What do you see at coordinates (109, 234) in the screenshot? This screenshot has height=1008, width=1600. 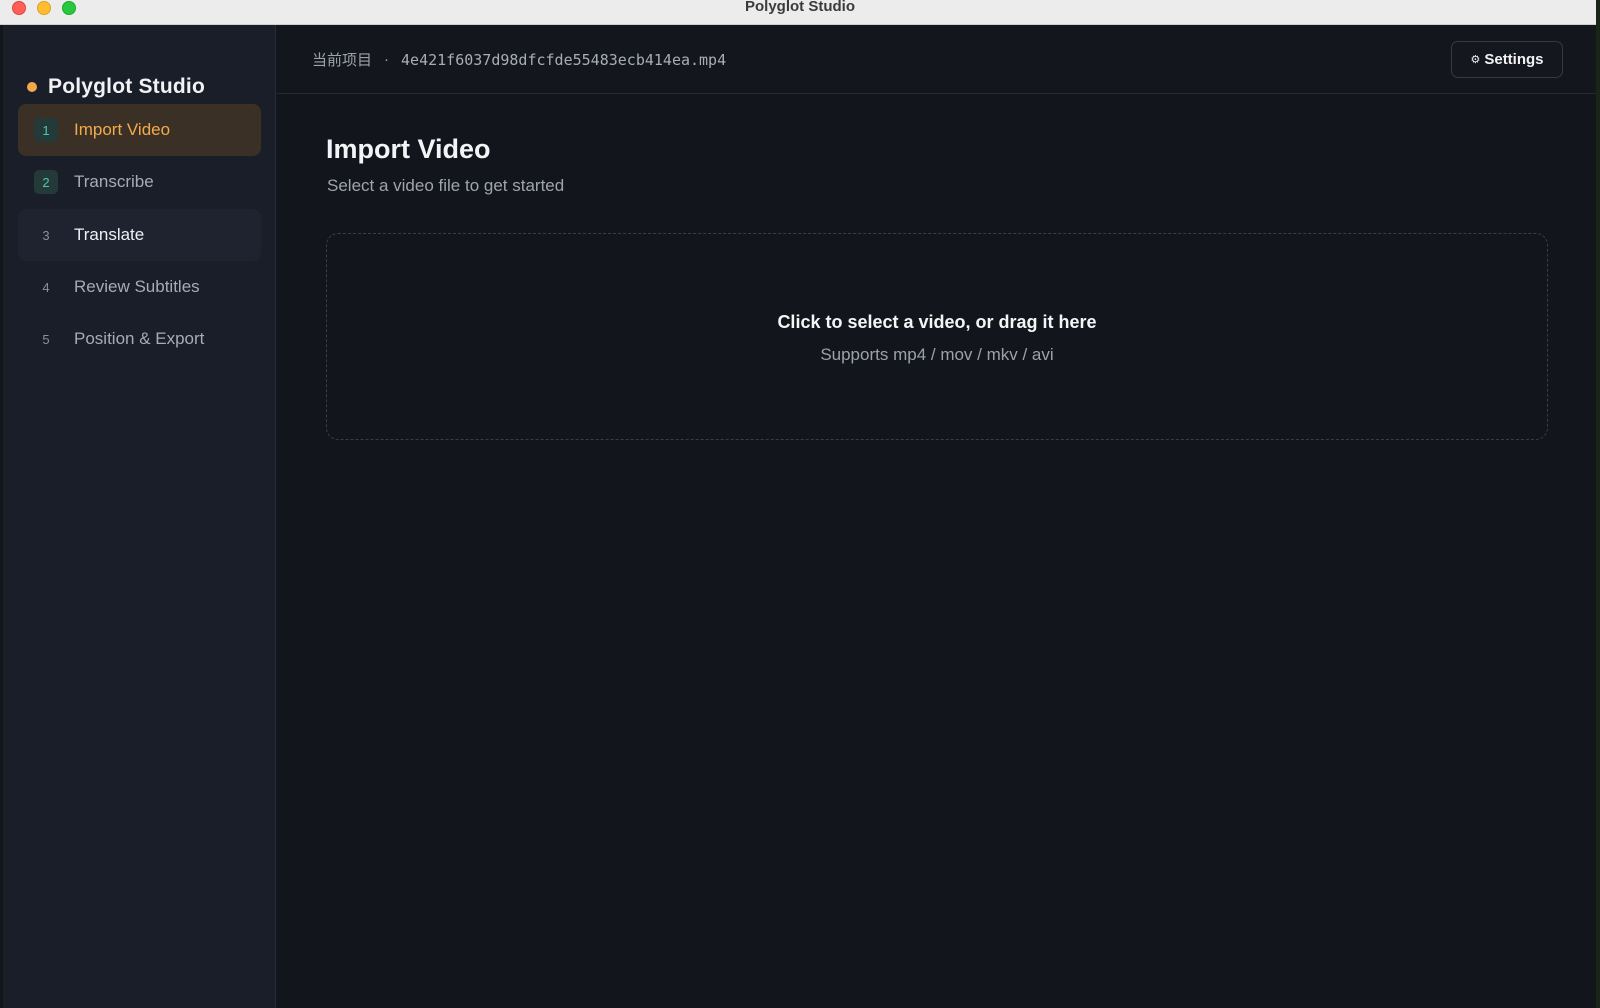 I see `step-label: Translate` at bounding box center [109, 234].